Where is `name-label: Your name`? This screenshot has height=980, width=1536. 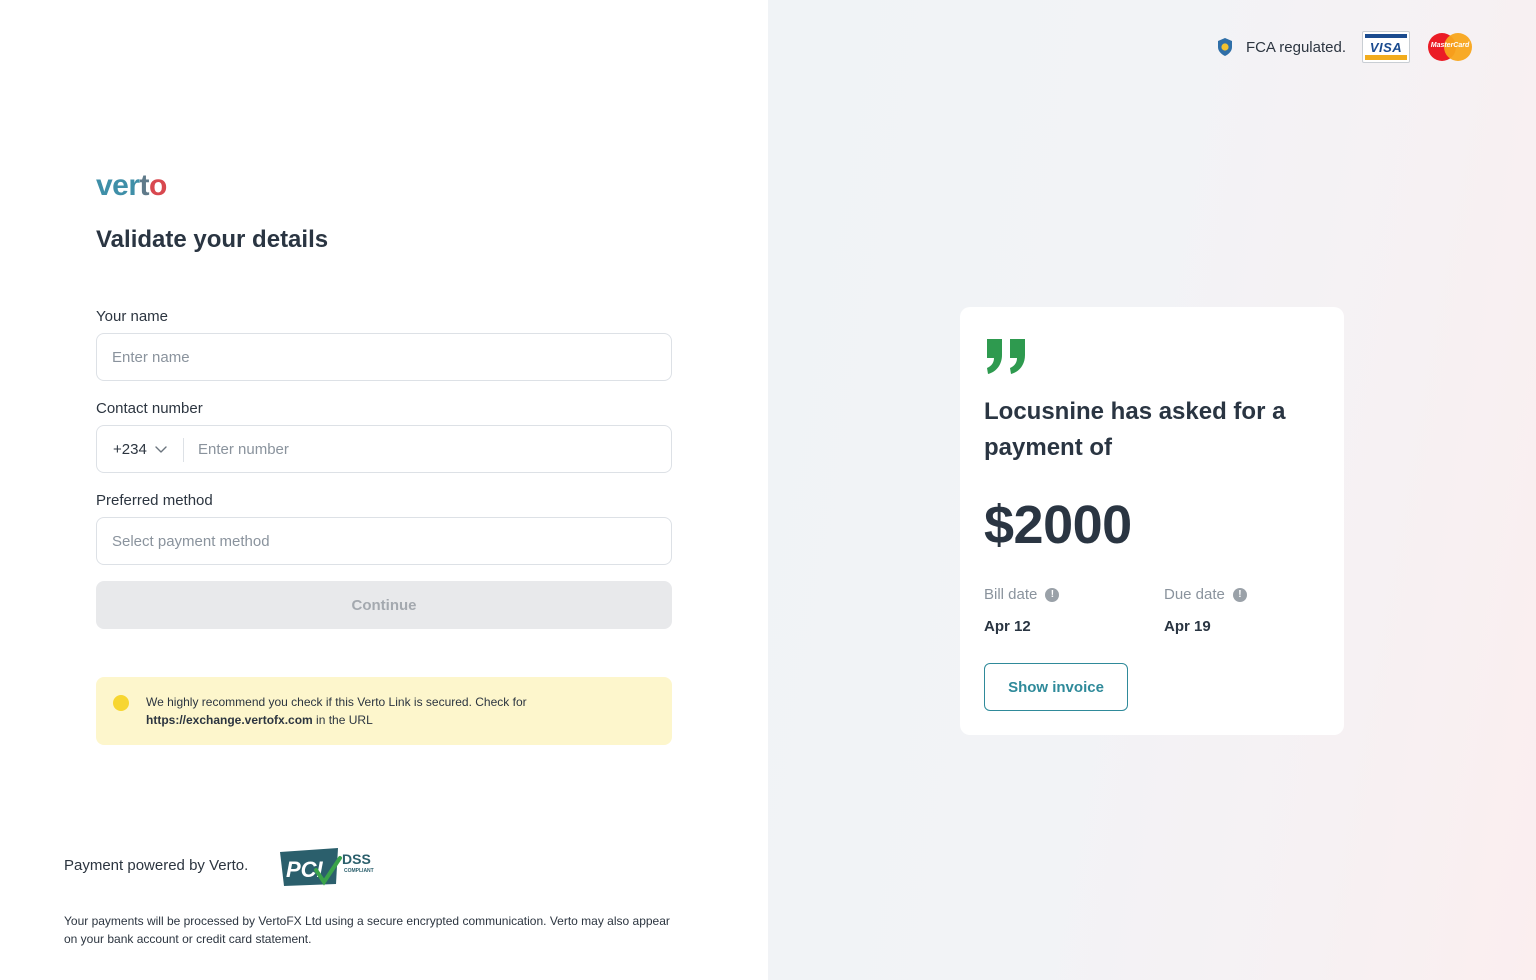 name-label: Your name is located at coordinates (132, 316).